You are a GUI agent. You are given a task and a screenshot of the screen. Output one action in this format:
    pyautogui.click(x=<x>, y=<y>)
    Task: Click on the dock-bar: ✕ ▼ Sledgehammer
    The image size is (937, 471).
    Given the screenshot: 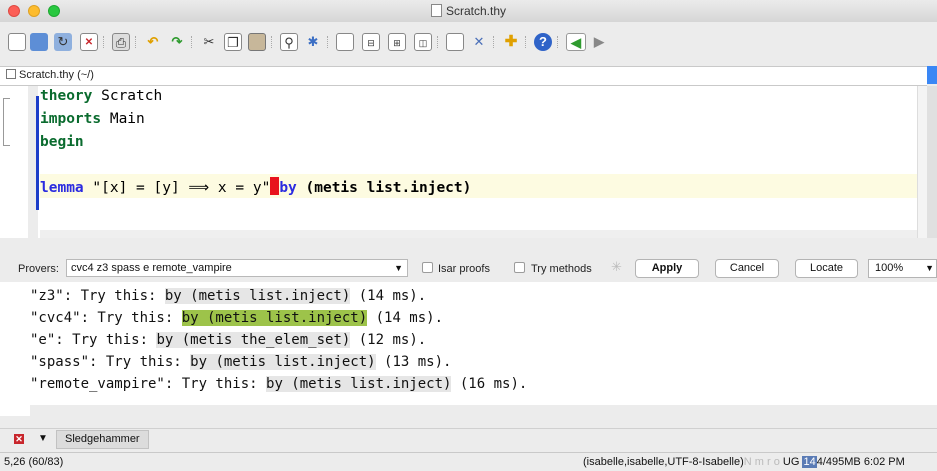 What is the action you would take?
    pyautogui.click(x=468, y=439)
    